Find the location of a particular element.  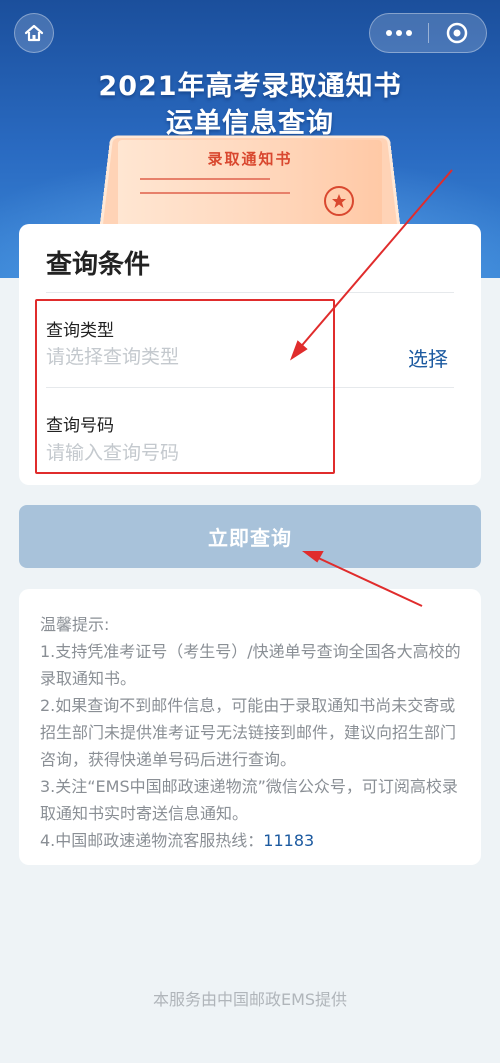

field-divider is located at coordinates (250, 387).